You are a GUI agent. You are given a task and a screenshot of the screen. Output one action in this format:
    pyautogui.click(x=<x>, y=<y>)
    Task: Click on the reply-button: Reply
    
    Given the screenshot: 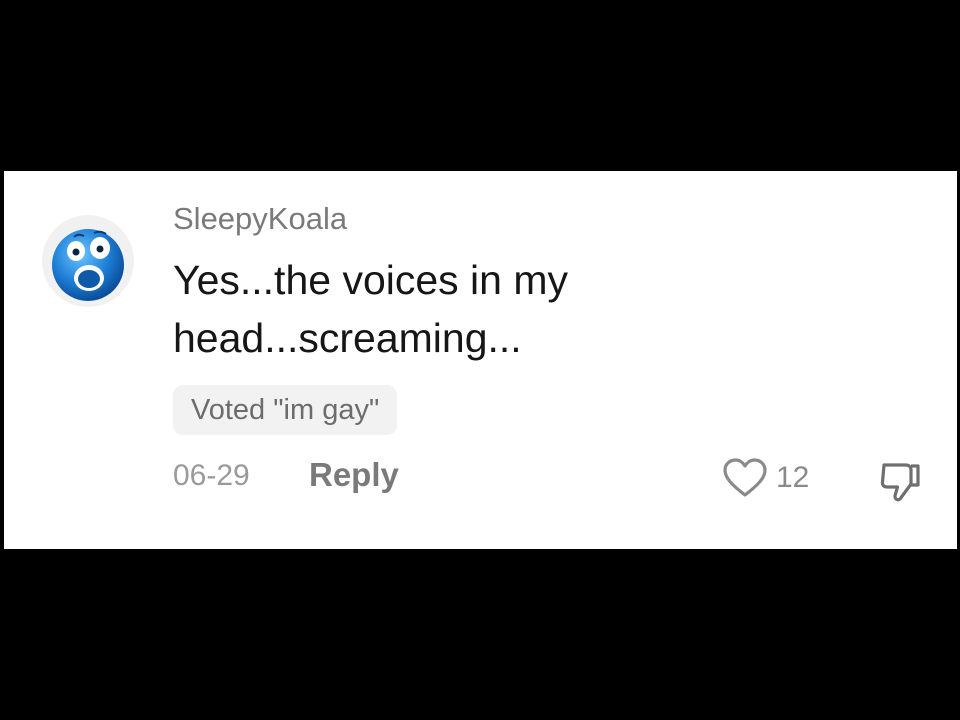 What is the action you would take?
    pyautogui.click(x=354, y=475)
    